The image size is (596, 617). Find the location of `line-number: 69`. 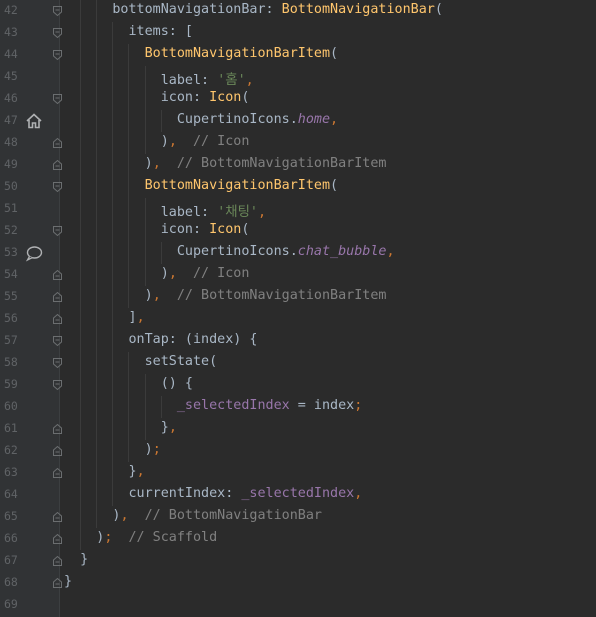

line-number: 69 is located at coordinates (14, 604).